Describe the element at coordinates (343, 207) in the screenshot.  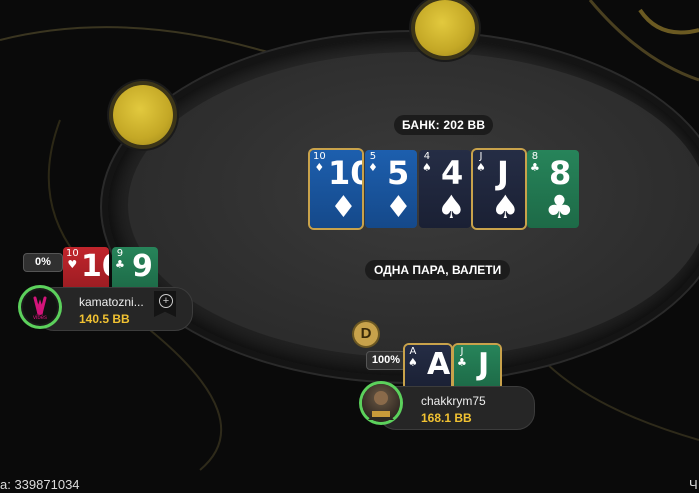
I see `board-card-1-suit: ♦` at that location.